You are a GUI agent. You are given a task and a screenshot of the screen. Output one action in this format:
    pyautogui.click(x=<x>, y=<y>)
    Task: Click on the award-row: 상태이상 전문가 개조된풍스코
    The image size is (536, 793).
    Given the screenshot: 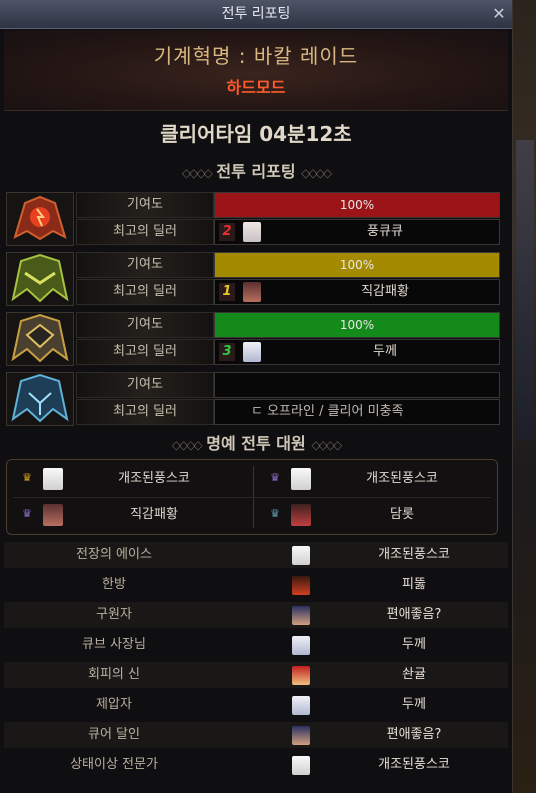 What is the action you would take?
    pyautogui.click(x=256, y=765)
    